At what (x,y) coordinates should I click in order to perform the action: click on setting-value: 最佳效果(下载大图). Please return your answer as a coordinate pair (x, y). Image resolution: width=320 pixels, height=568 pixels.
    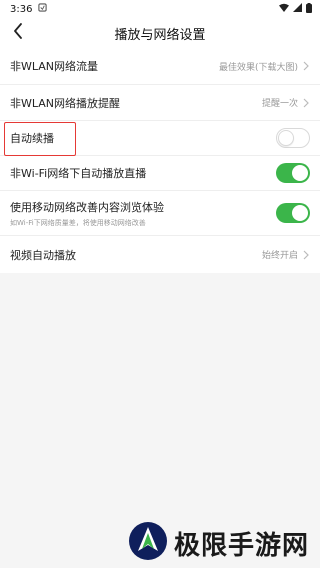
    Looking at the image, I should click on (258, 67).